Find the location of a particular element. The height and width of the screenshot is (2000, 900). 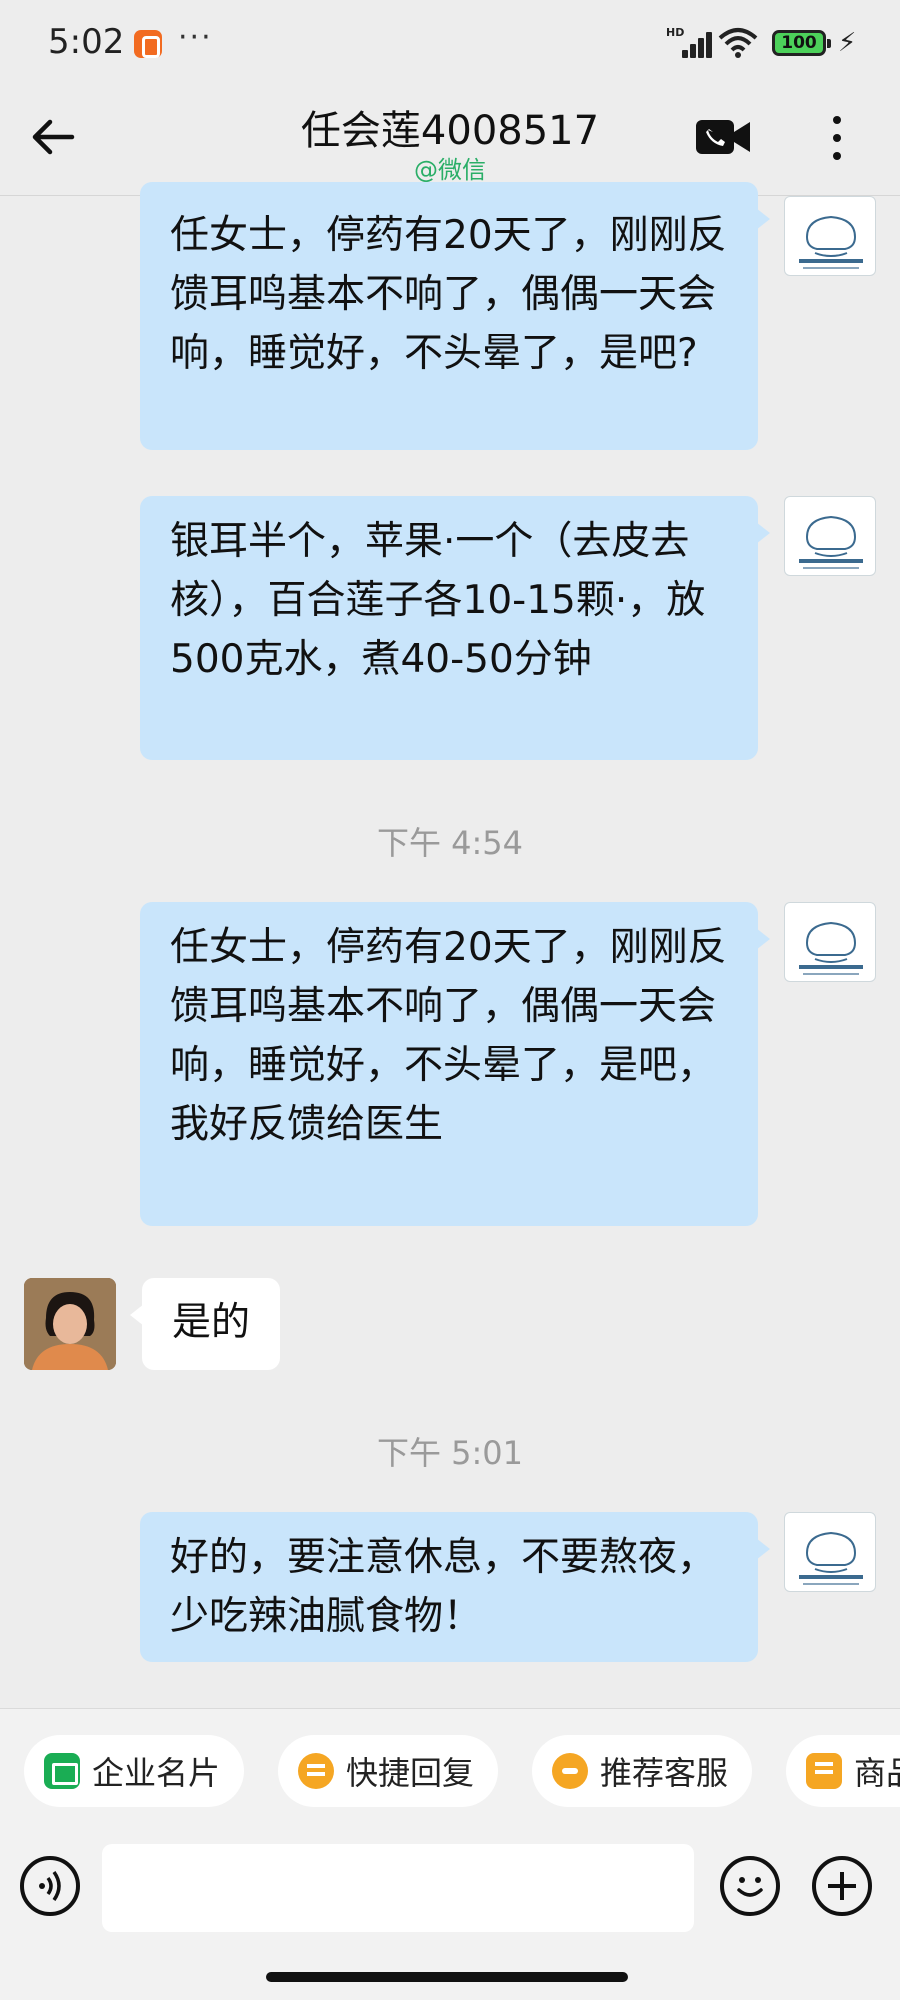

charging-icon: ⚡ is located at coordinates (847, 43).